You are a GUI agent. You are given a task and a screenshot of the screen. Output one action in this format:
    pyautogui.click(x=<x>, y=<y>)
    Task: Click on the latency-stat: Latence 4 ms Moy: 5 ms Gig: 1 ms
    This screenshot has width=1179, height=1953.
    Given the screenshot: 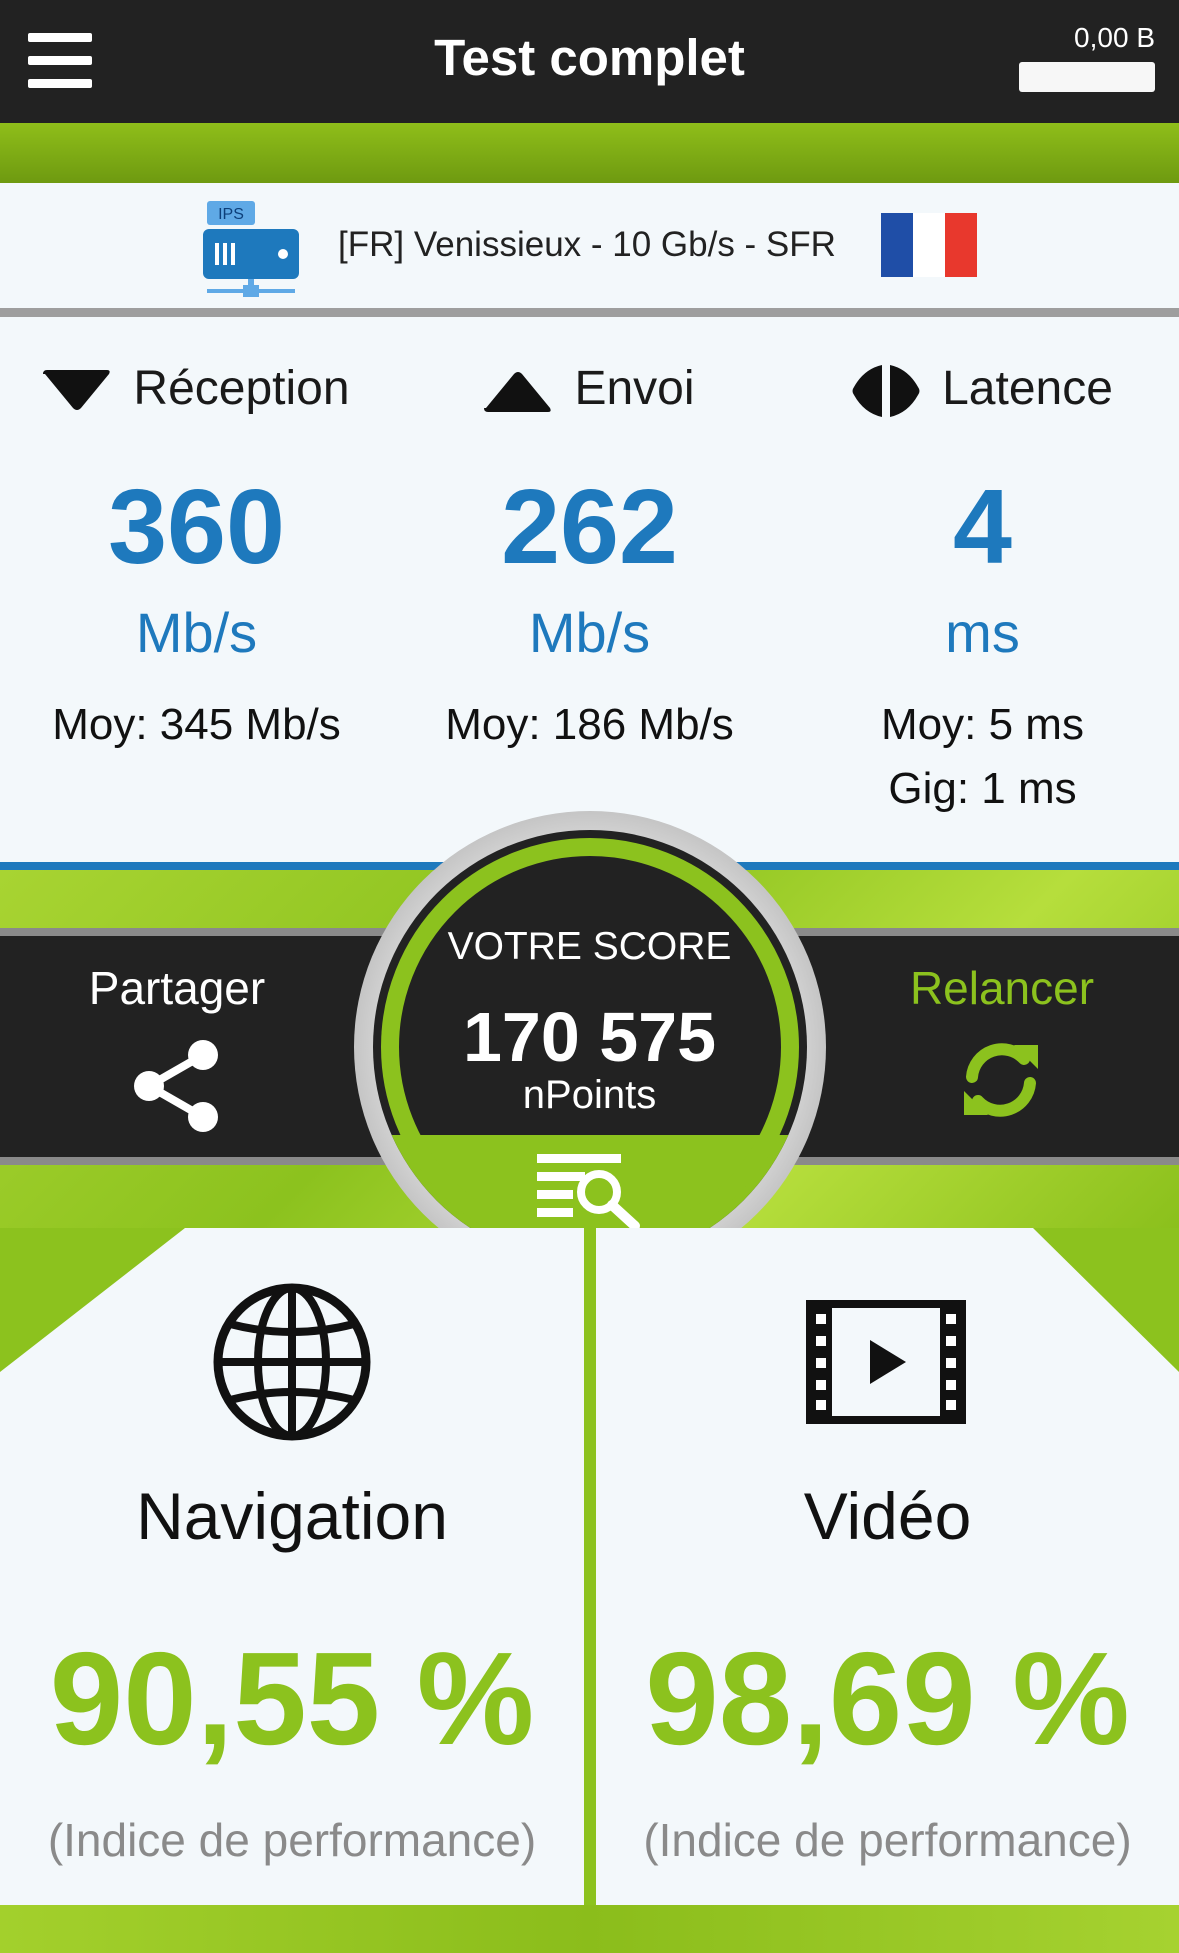 What is the action you would take?
    pyautogui.click(x=982, y=589)
    